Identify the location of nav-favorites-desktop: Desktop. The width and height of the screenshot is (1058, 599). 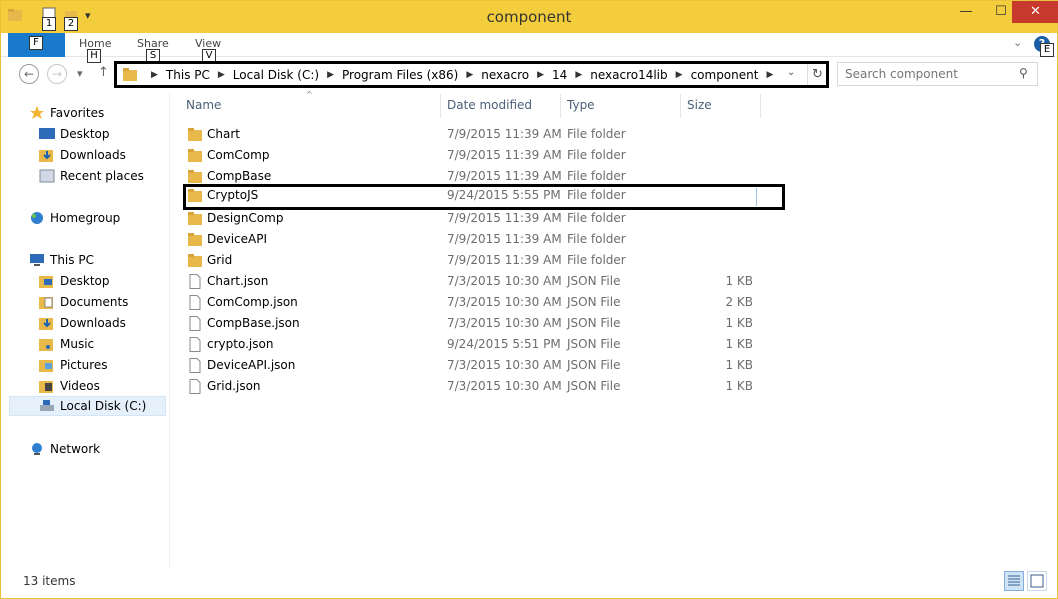
(74, 134).